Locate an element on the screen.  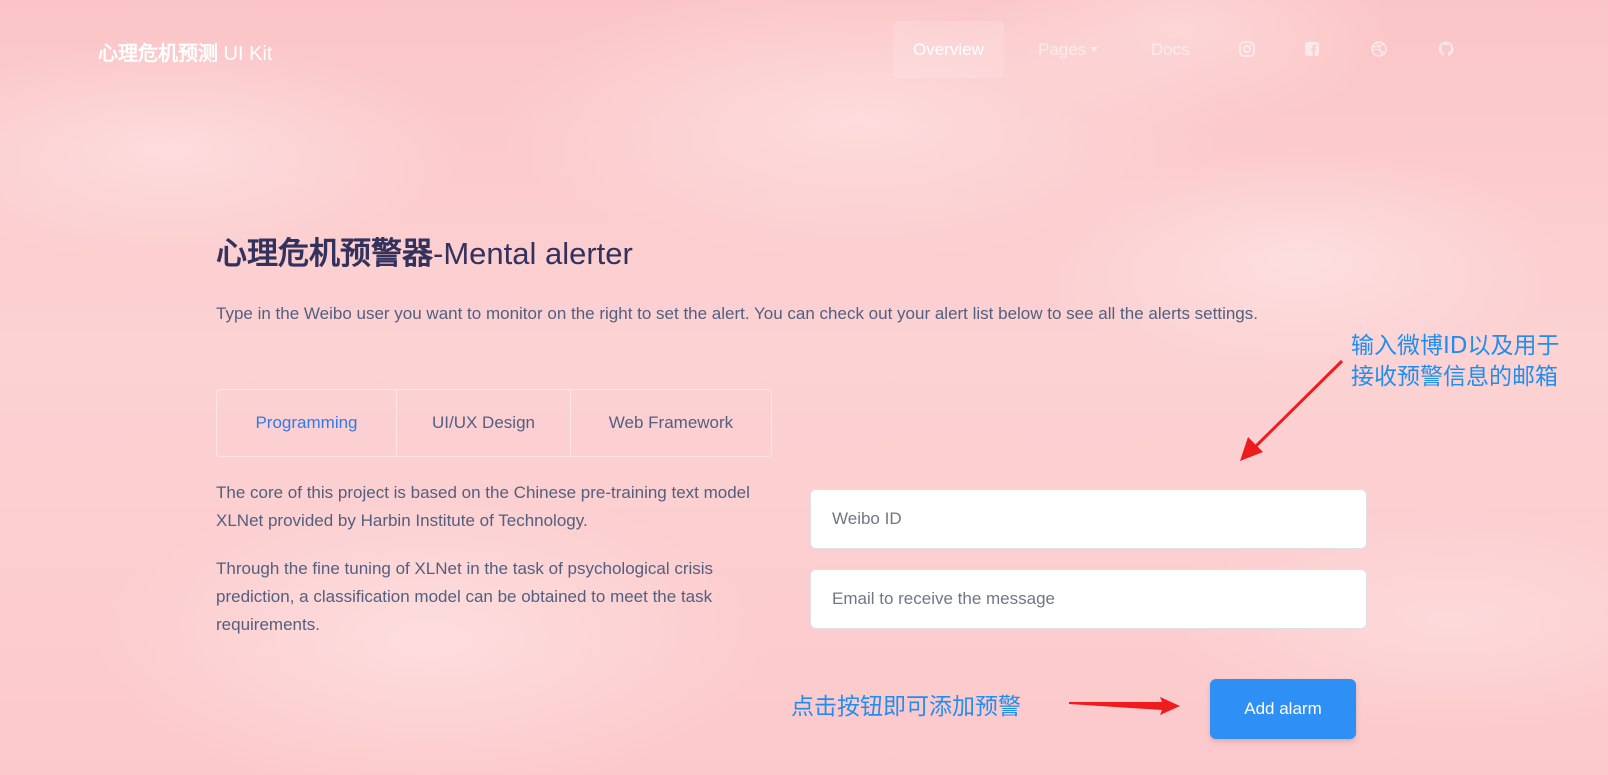
navbar: 心理危机预测 UI Kit Overview Pages Docs is located at coordinates (804, 50).